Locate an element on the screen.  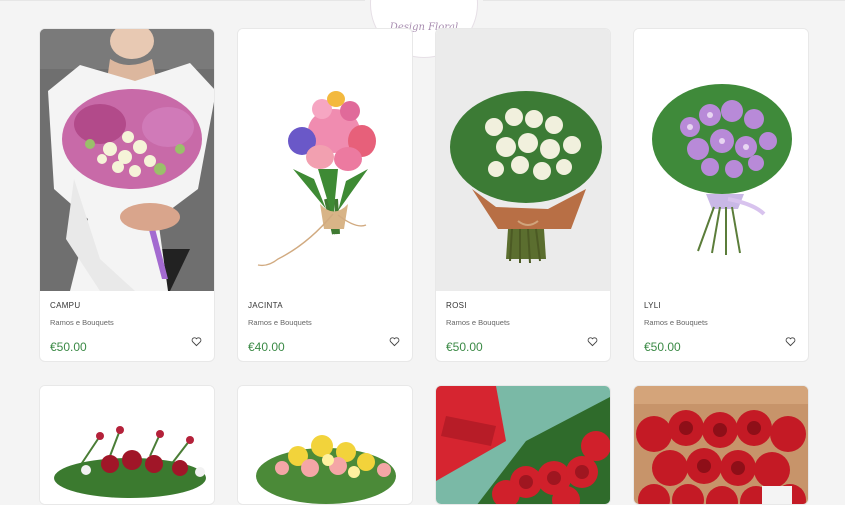
product-name: JACINTA is located at coordinates (325, 305).